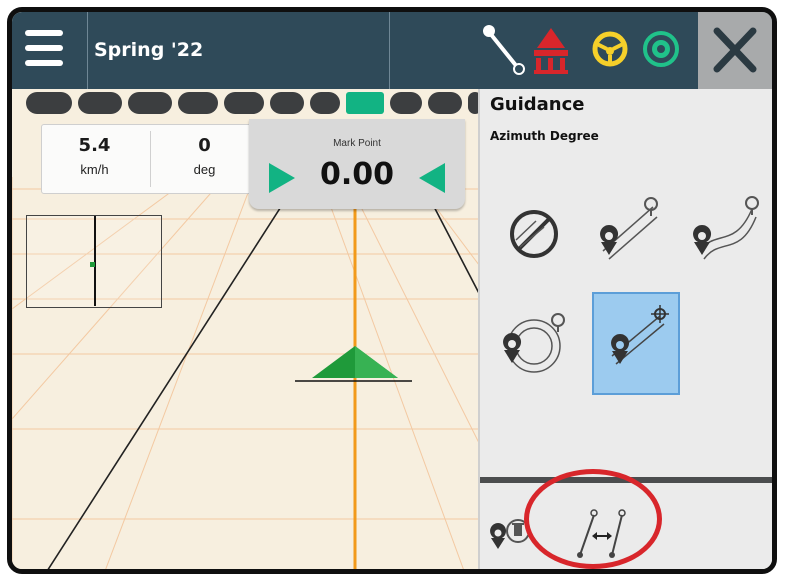  What do you see at coordinates (204, 145) in the screenshot?
I see `heading-value: 0` at bounding box center [204, 145].